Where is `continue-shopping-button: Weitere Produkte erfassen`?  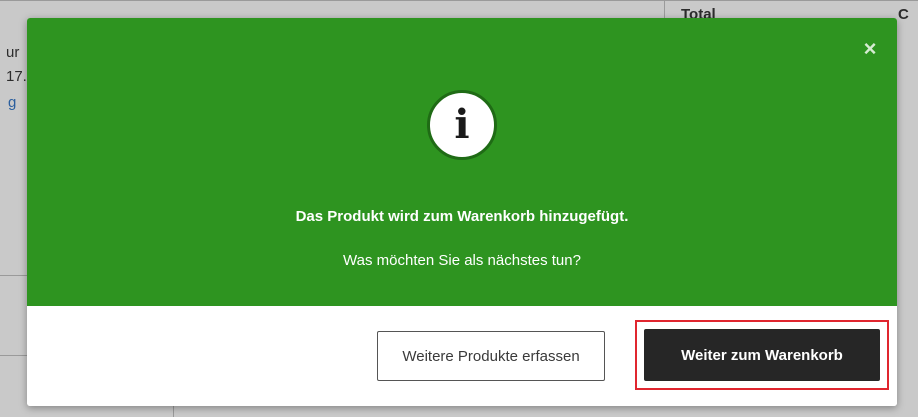 continue-shopping-button: Weitere Produkte erfassen is located at coordinates (491, 356).